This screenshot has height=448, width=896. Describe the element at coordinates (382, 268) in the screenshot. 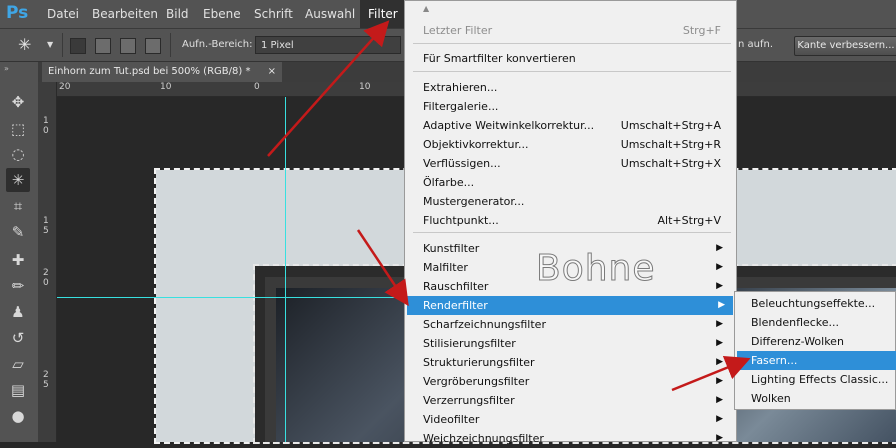

I see `arrow-to-renderfilter` at that location.